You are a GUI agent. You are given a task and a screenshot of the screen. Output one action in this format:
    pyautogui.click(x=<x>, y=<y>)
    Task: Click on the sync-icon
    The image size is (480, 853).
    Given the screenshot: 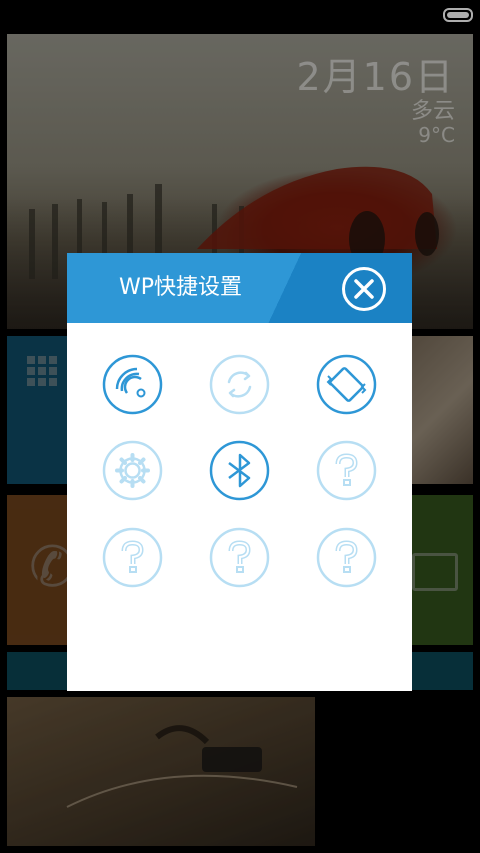 What is the action you would take?
    pyautogui.click(x=239, y=384)
    